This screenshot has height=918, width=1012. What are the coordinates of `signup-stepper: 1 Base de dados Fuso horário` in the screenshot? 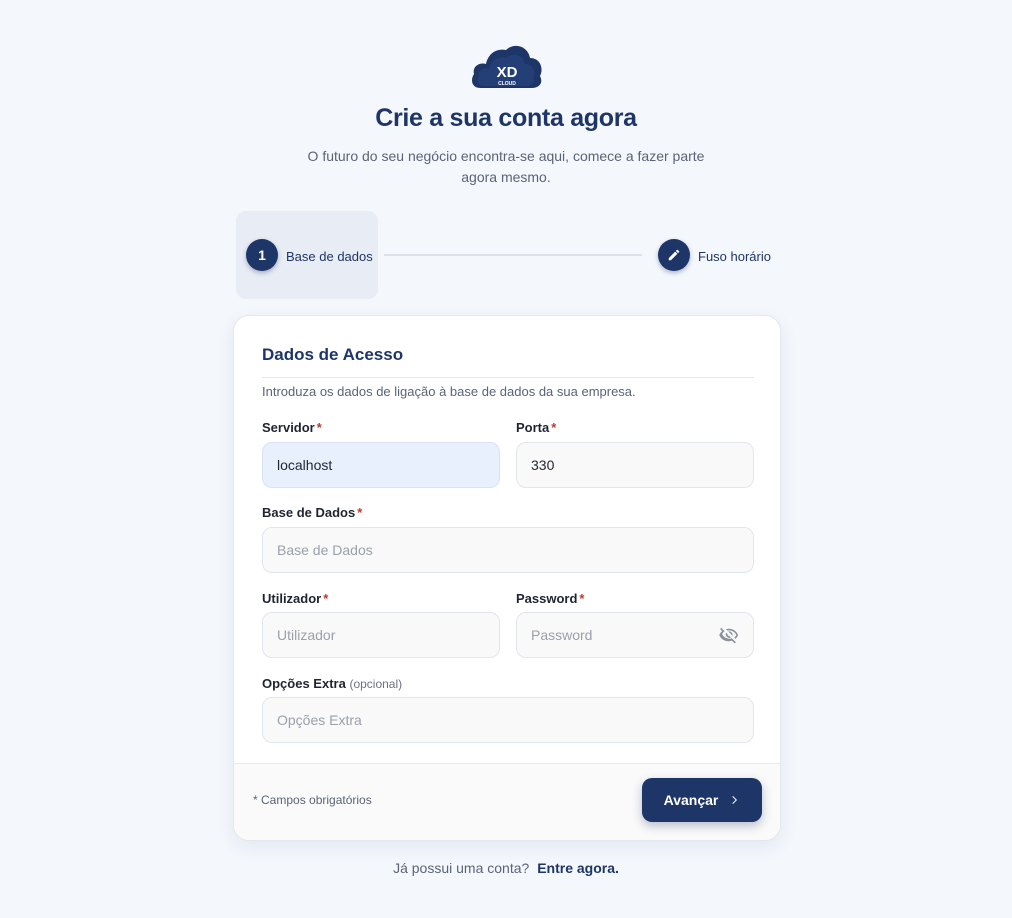 It's located at (506, 255).